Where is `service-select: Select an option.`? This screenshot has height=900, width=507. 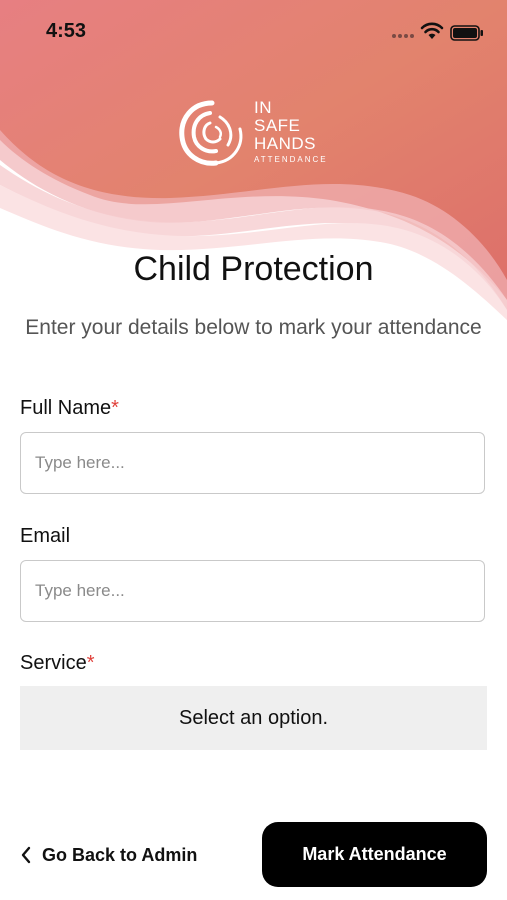 service-select: Select an option. is located at coordinates (253, 718).